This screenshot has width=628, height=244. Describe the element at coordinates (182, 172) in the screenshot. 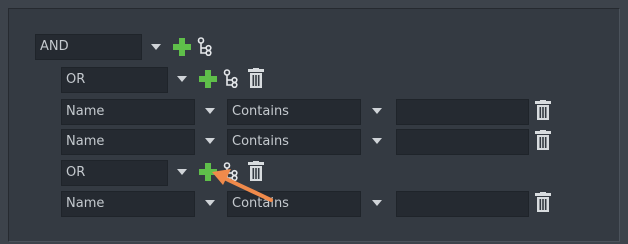

I see `group-2-operator-dropdown-arrow` at that location.